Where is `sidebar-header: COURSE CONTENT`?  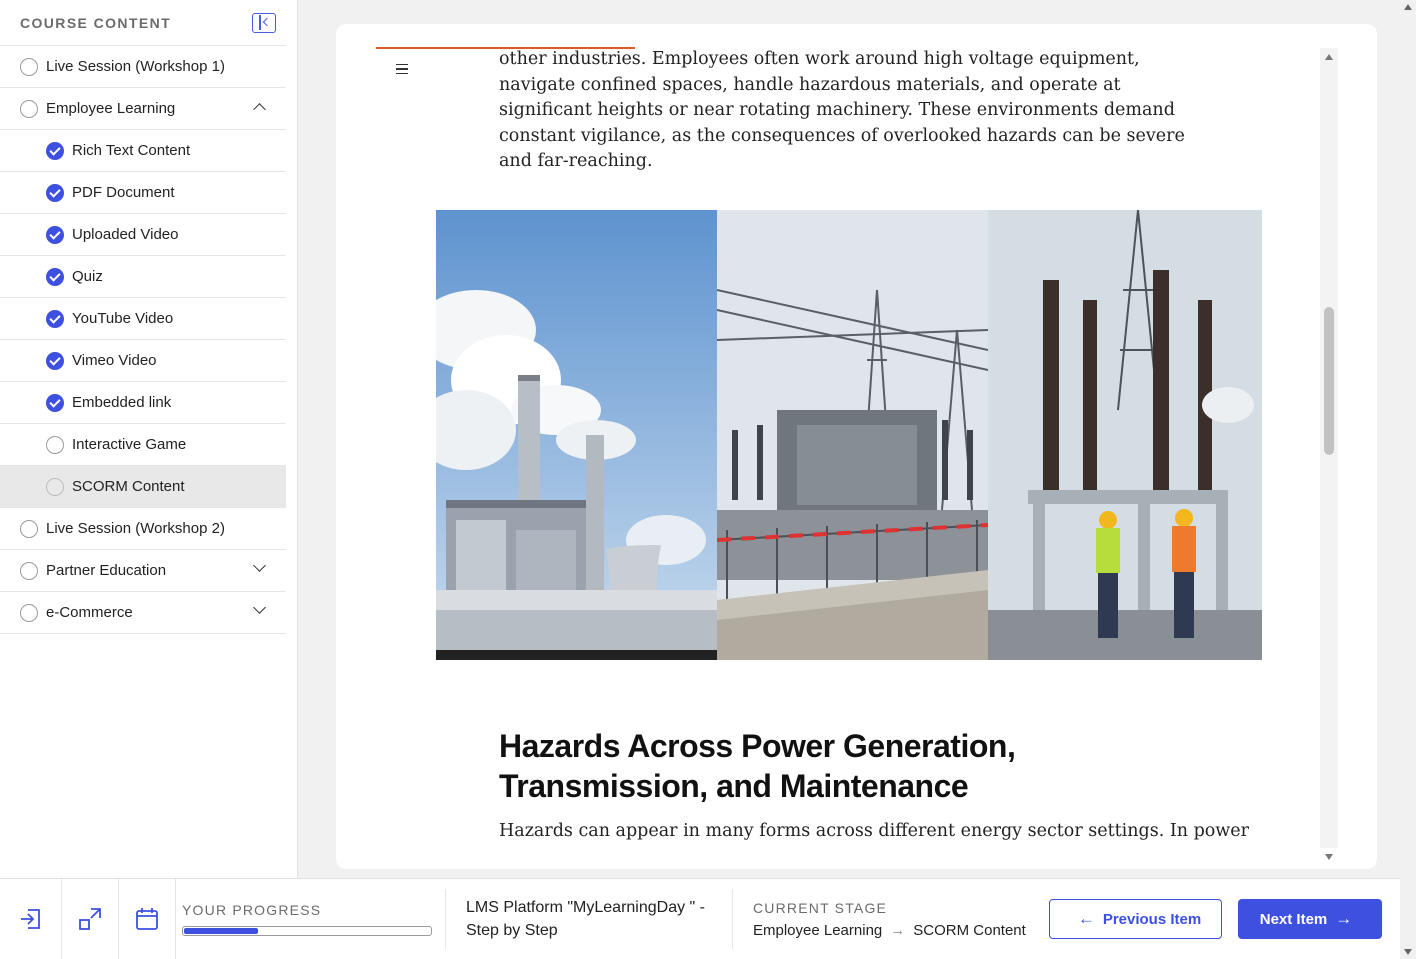 sidebar-header: COURSE CONTENT is located at coordinates (143, 23).